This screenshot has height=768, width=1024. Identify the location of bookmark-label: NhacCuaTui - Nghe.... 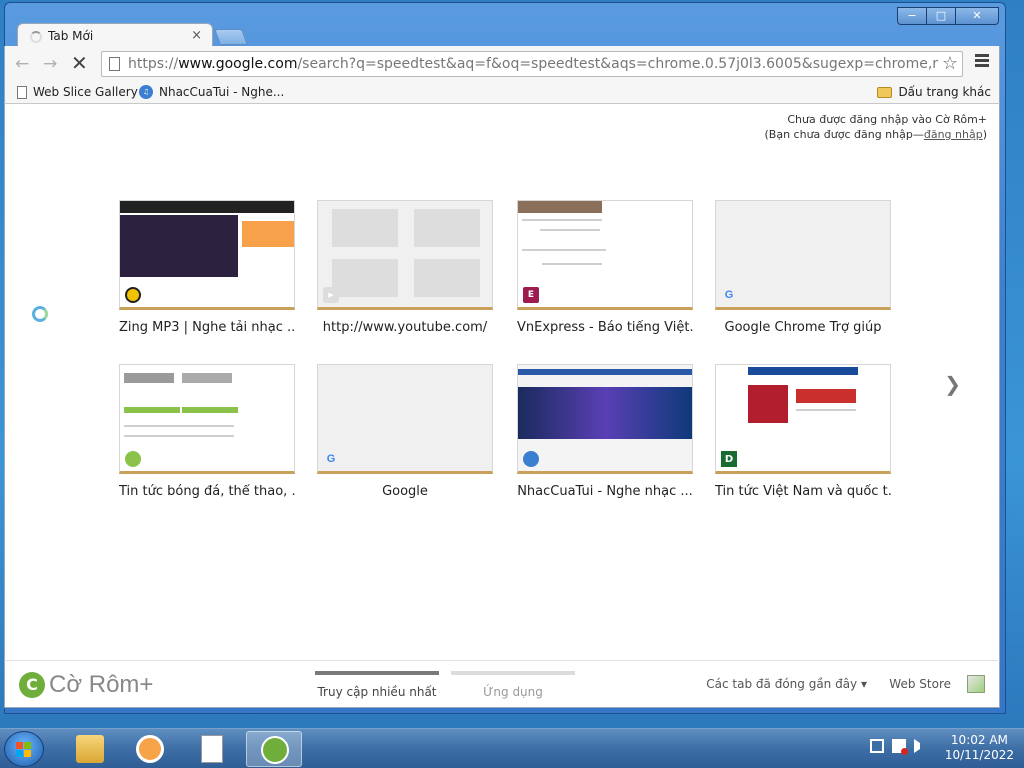
(222, 92).